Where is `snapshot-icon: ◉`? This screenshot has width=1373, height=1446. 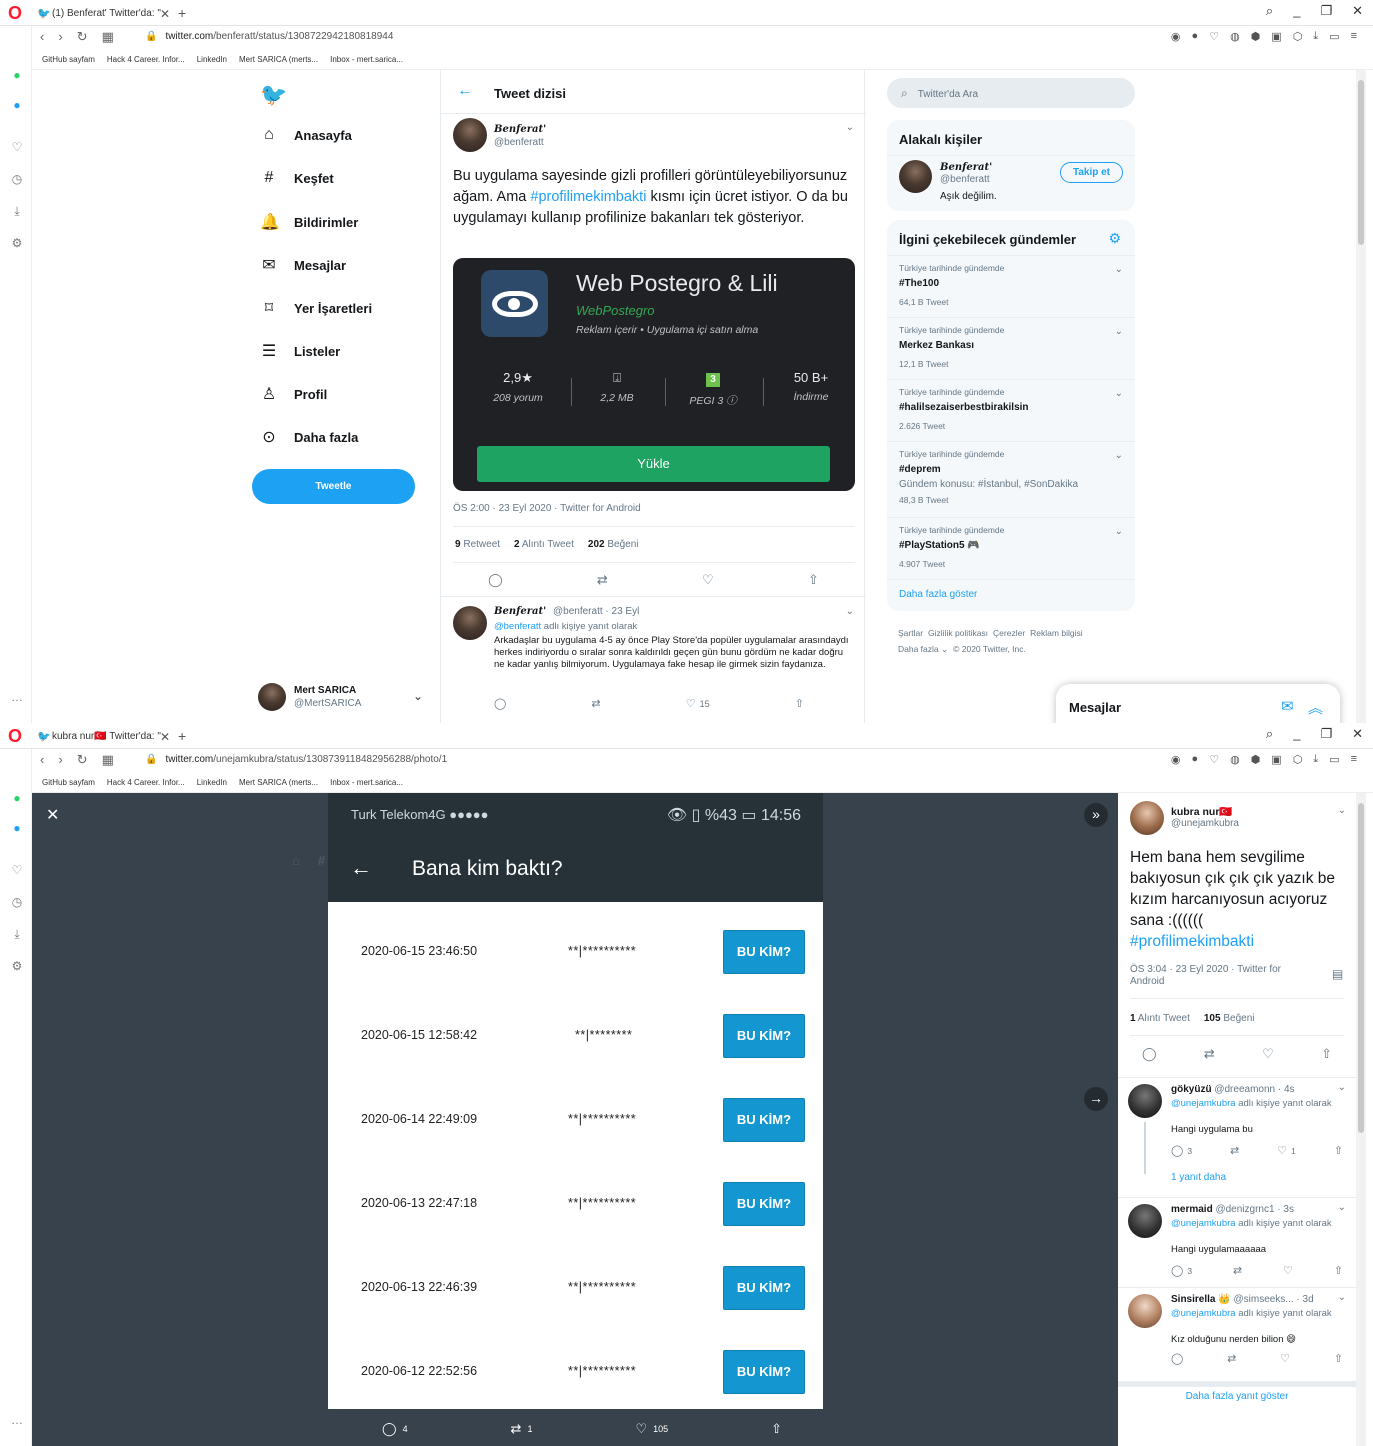 snapshot-icon: ◉ is located at coordinates (1176, 759).